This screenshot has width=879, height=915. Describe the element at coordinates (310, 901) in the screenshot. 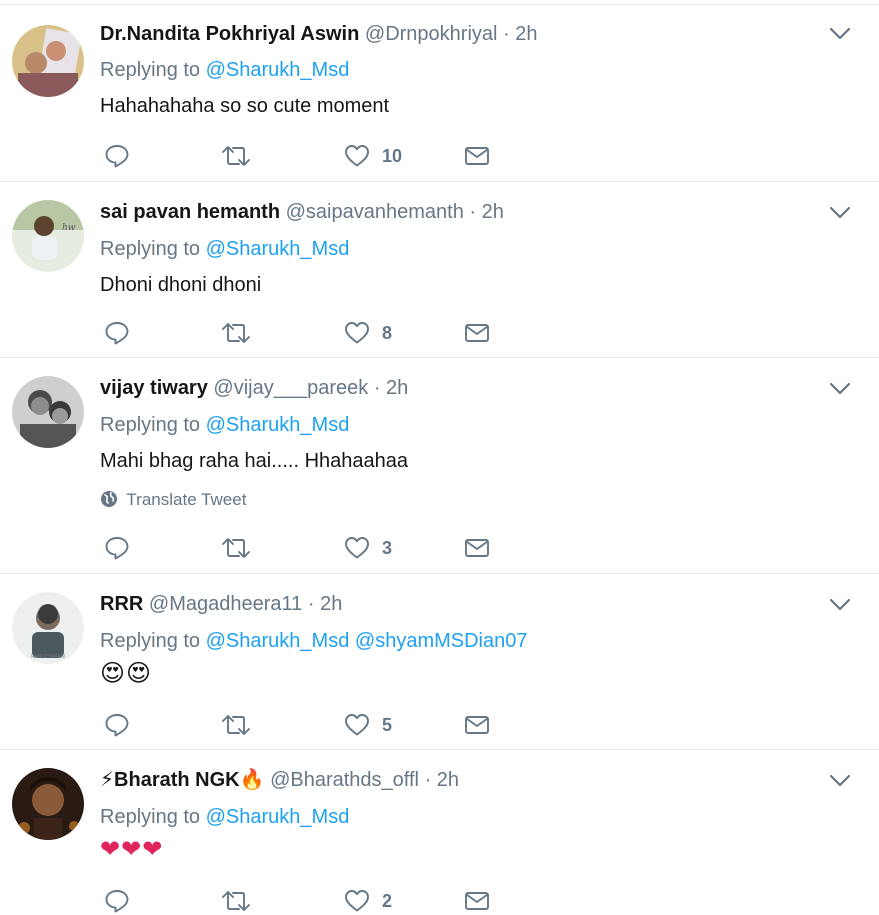

I see `action-bar: 2` at that location.